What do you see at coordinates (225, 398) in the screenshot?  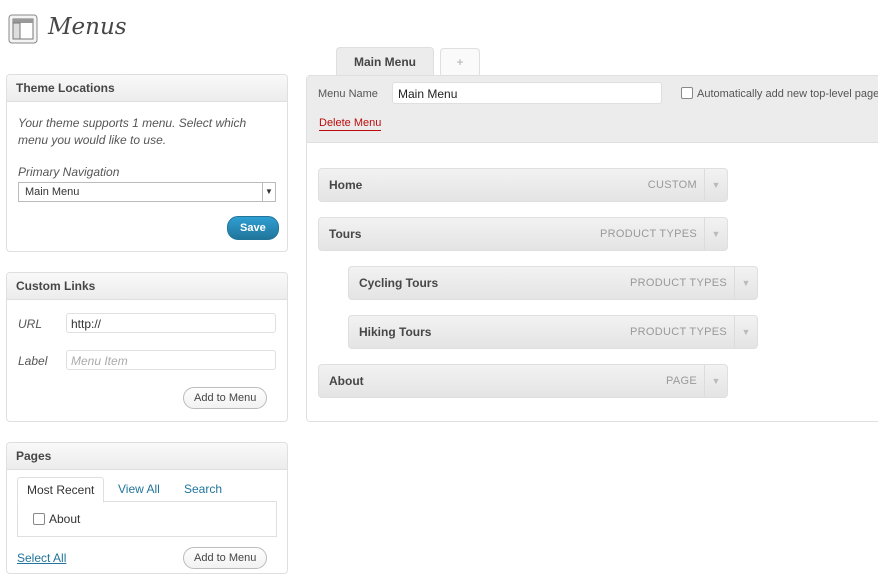 I see `add-custom-link-button: Add to Menu` at bounding box center [225, 398].